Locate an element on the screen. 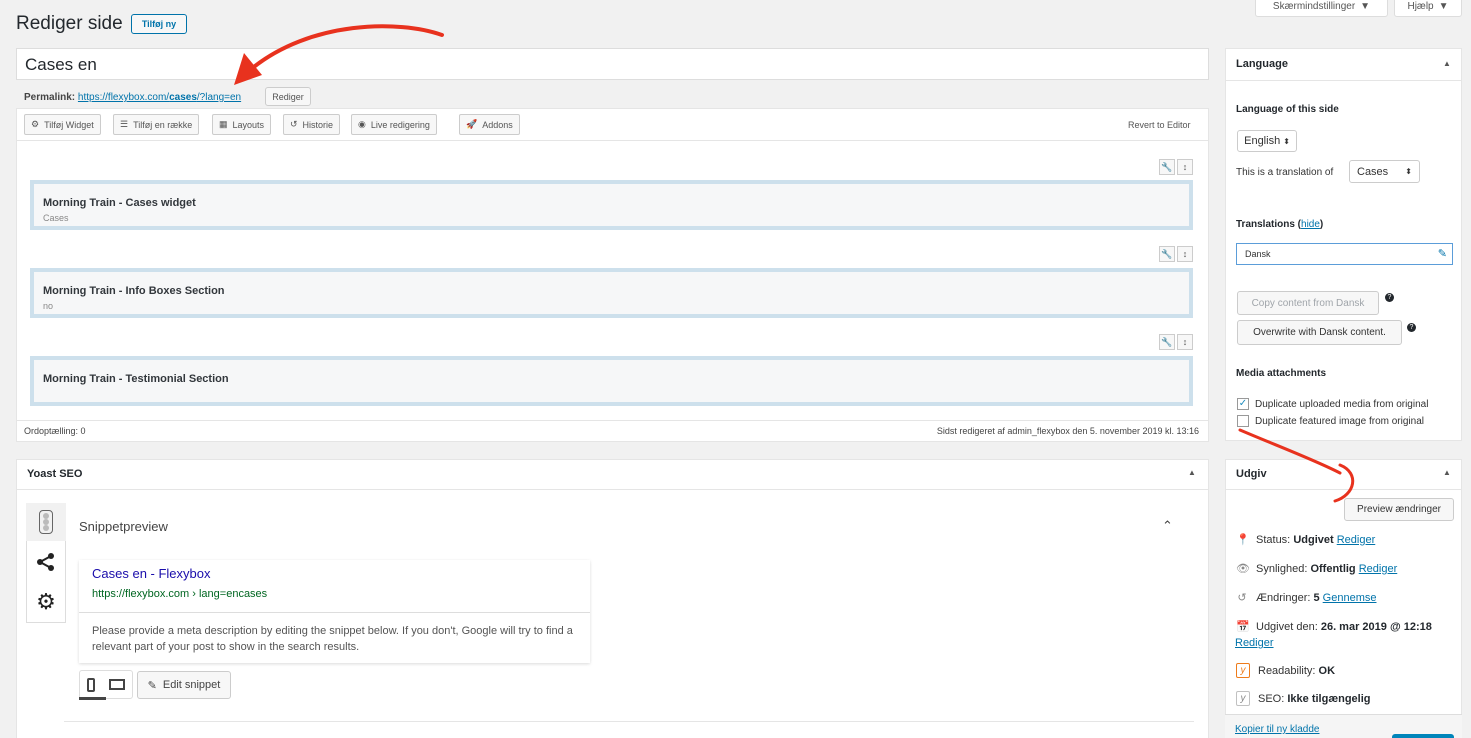 The image size is (1471, 738). gear-icon: ⚙ is located at coordinates (46, 602).